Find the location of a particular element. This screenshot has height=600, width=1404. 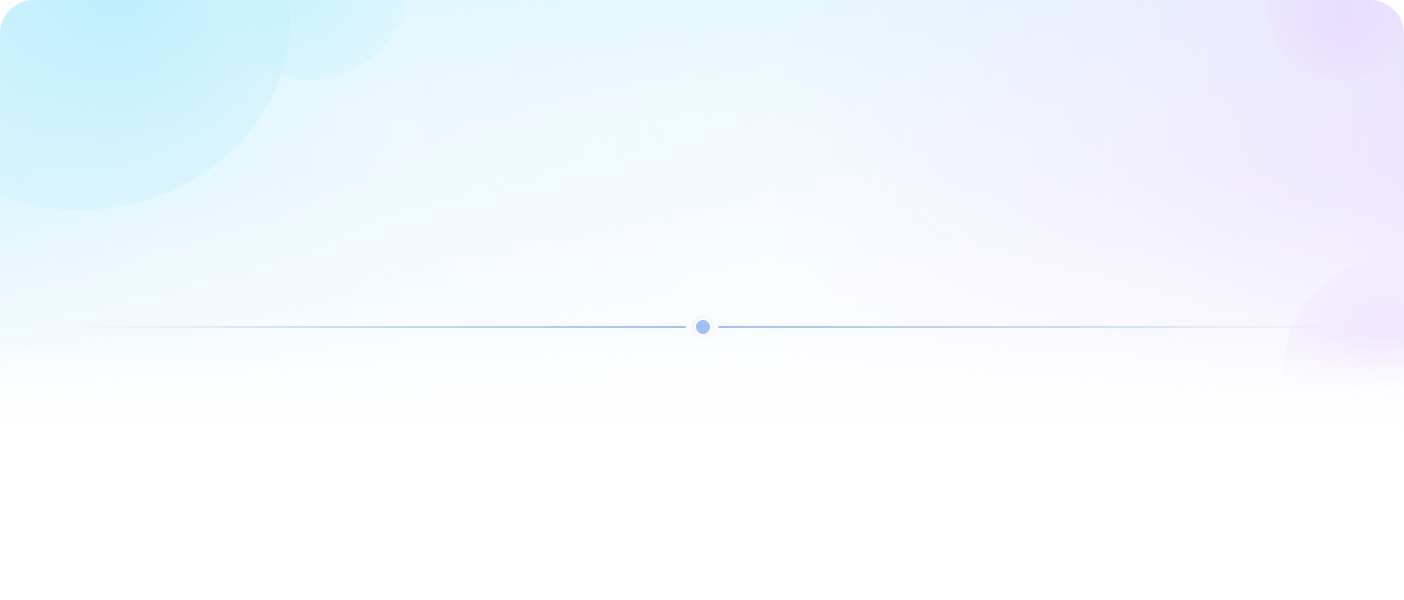

section-divider is located at coordinates (702, 327).